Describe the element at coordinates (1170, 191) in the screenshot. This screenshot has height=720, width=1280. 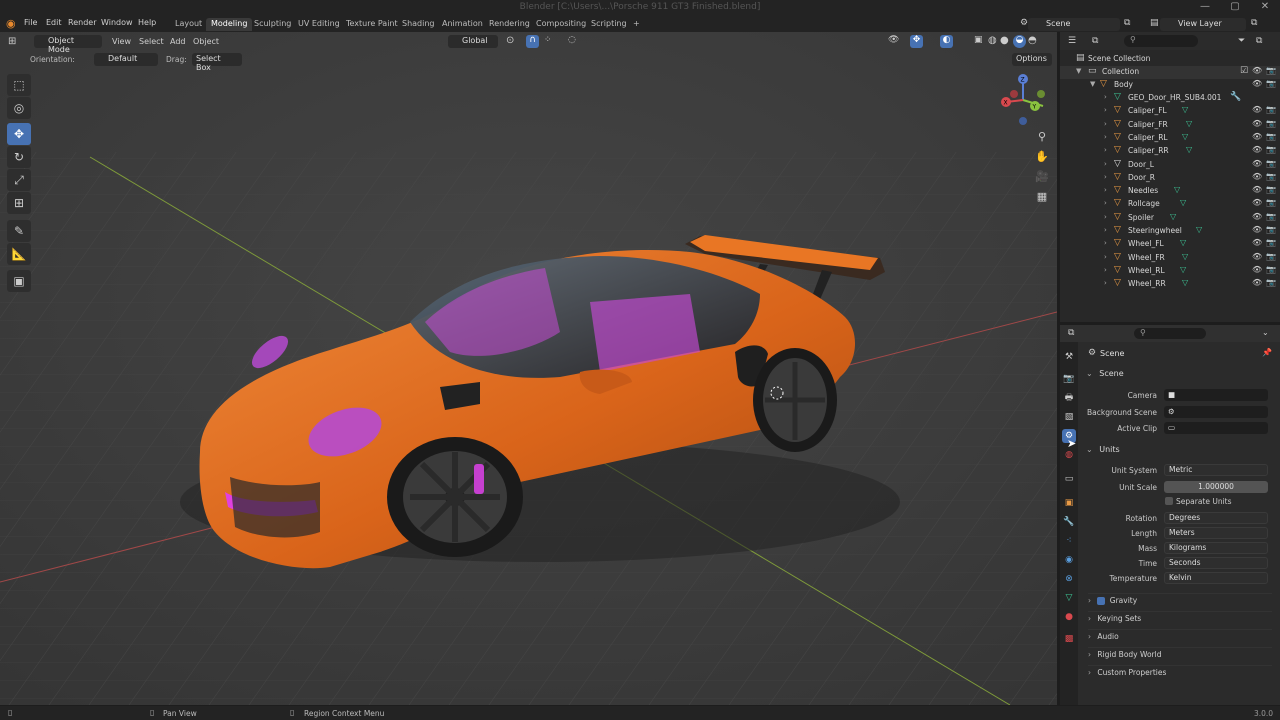
I see `outliner-item: › ▽ Needles ▽ 👁 📷` at that location.